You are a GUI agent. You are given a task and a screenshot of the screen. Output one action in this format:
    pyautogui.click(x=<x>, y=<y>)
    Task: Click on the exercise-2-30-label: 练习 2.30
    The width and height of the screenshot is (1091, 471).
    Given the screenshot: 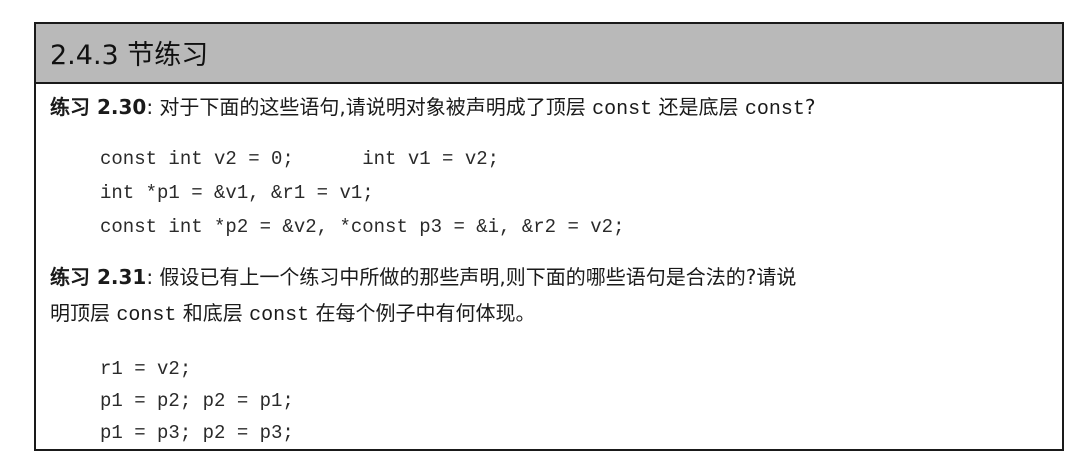 What is the action you would take?
    pyautogui.click(x=98, y=107)
    